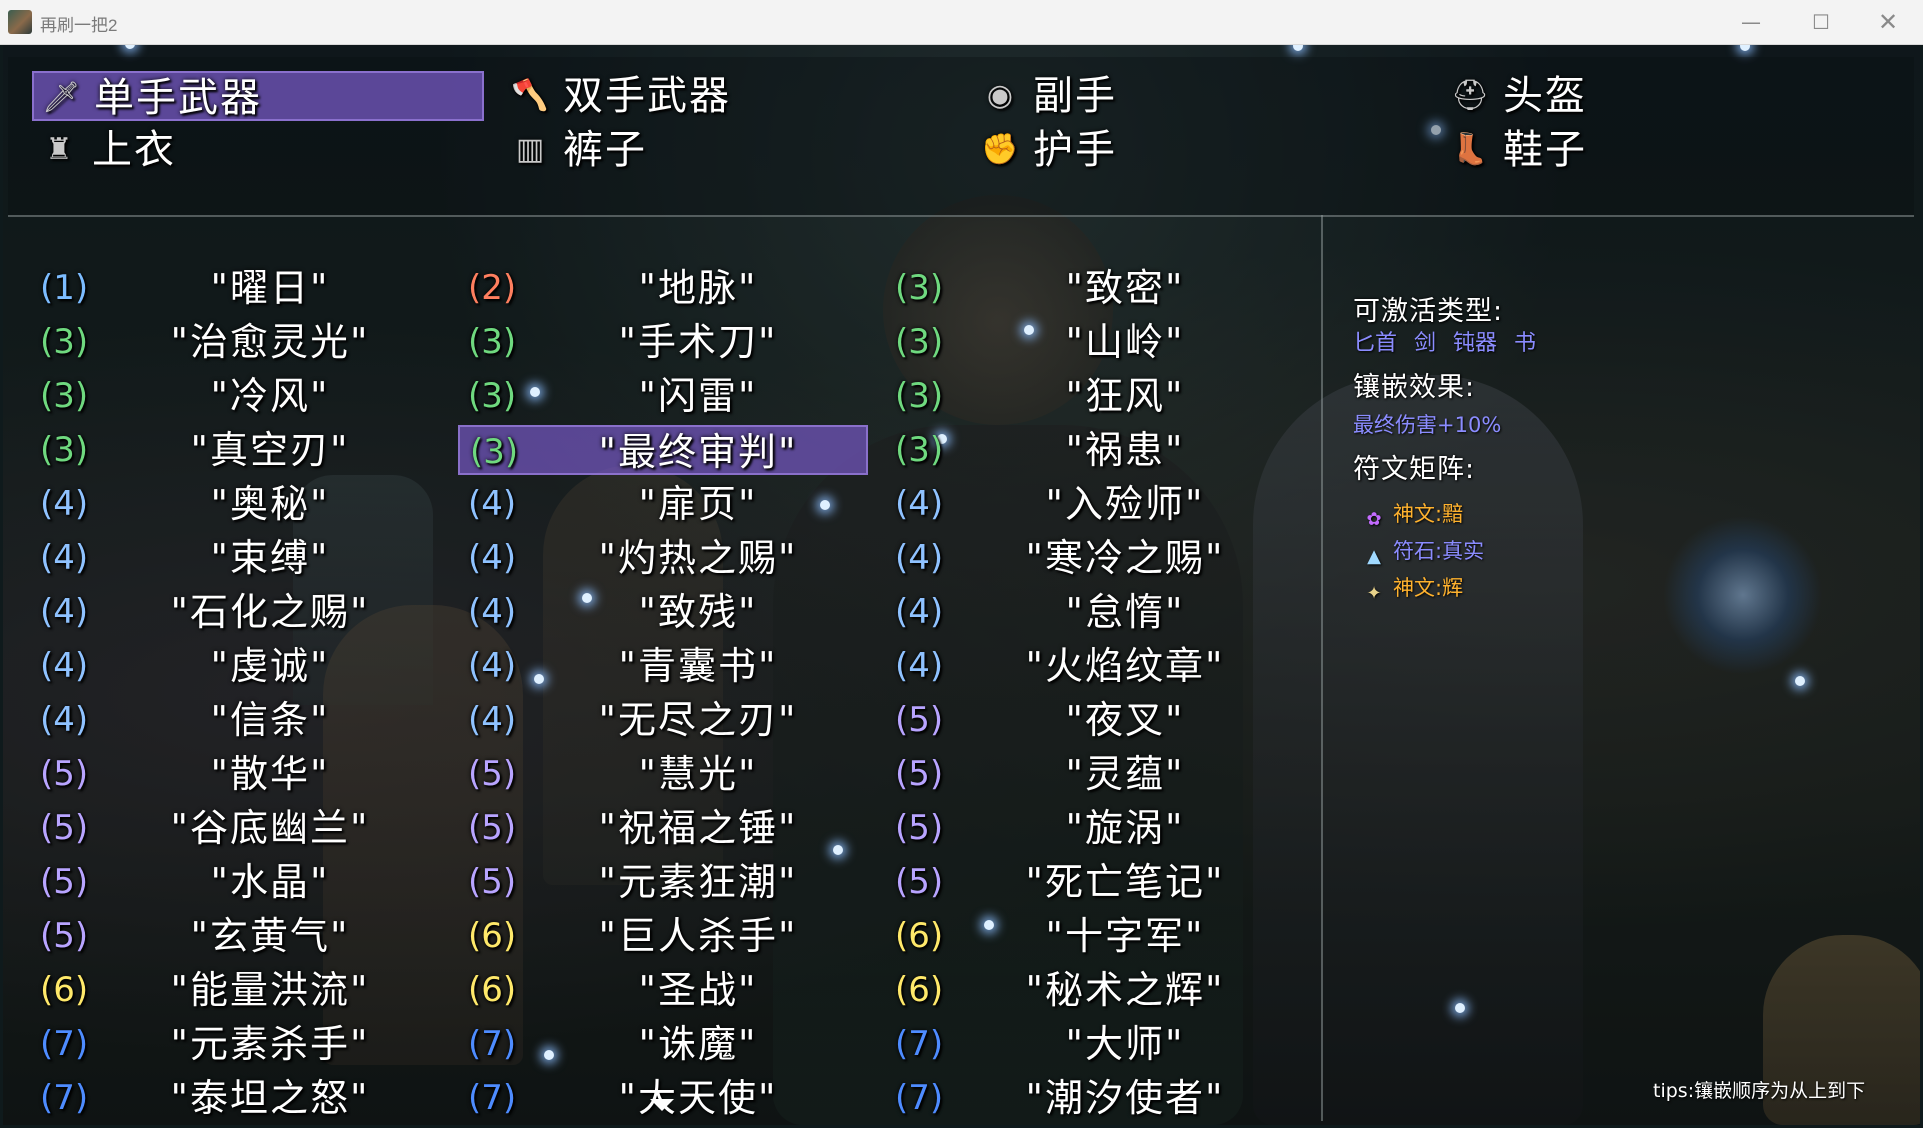  I want to click on runeword-name: "火焰纹章", so click(1125, 666).